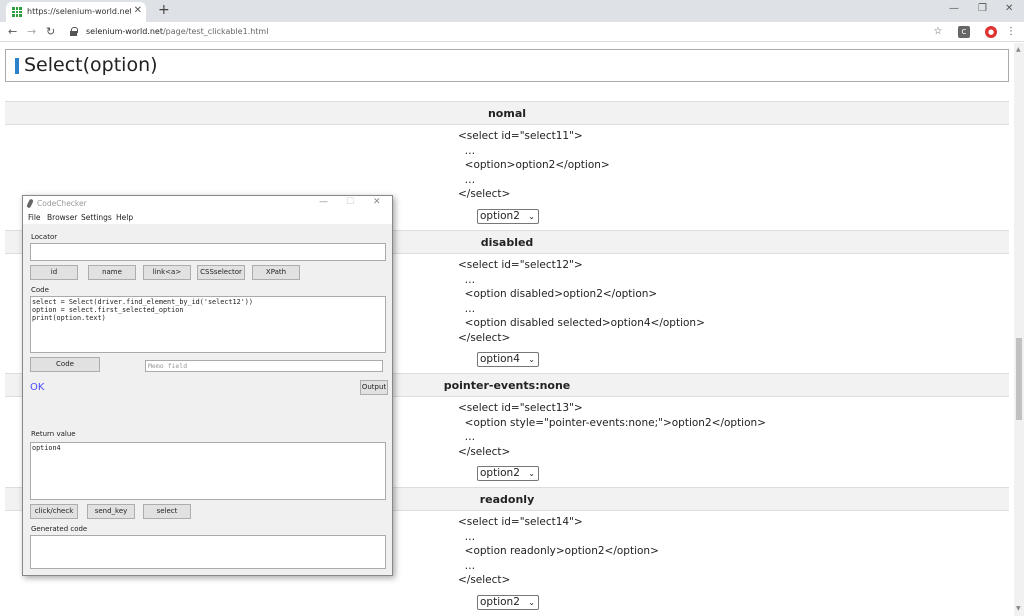 The width and height of the screenshot is (1024, 616). I want to click on generated-code-label: Generated code, so click(59, 529).